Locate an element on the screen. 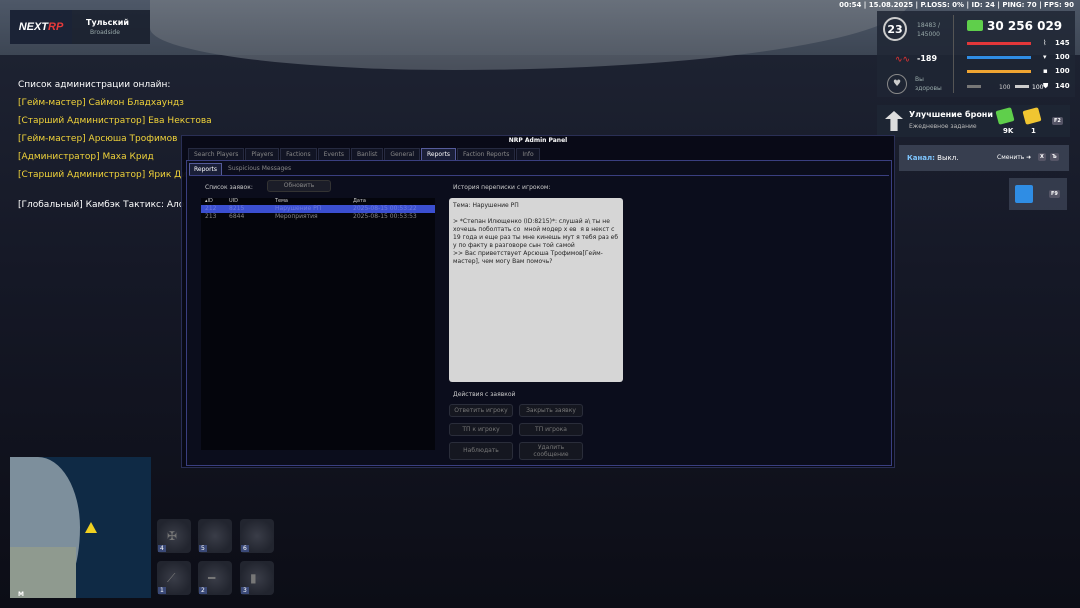 Image resolution: width=1080 pixels, height=608 pixels. cell-topic: Нарушение РП is located at coordinates (298, 208).